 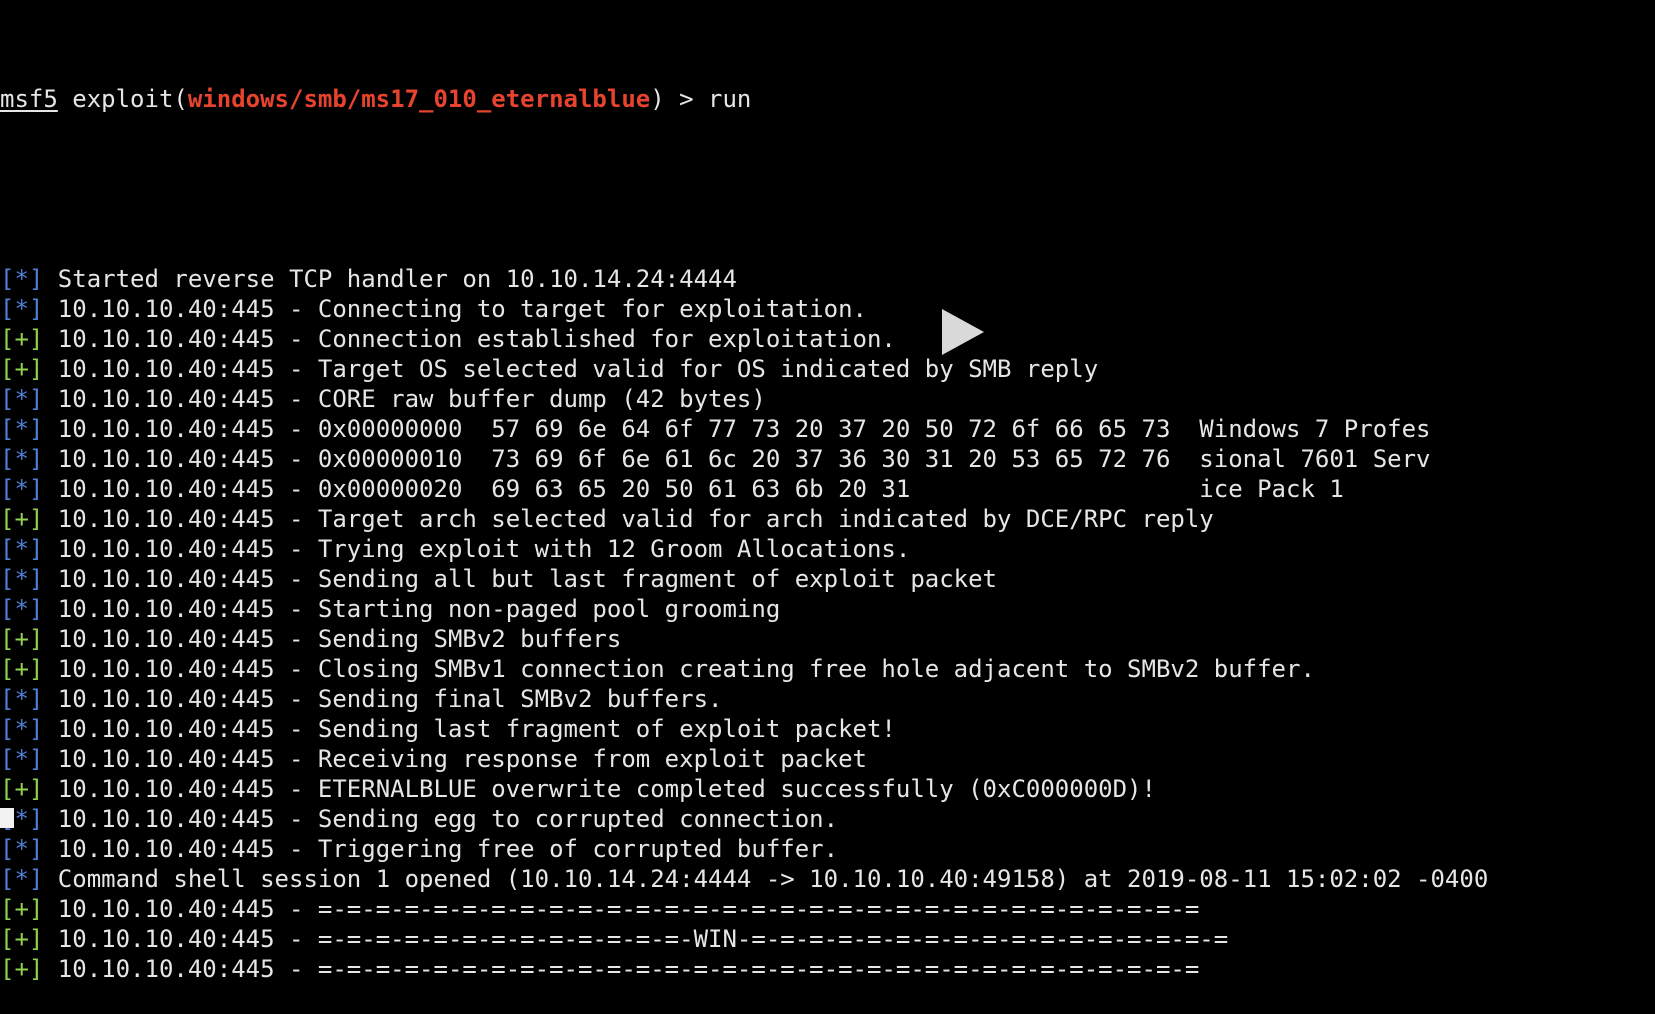 What do you see at coordinates (419, 99) in the screenshot?
I see `exploit-module-name: windows/smb/ms17_010_eternalblue` at bounding box center [419, 99].